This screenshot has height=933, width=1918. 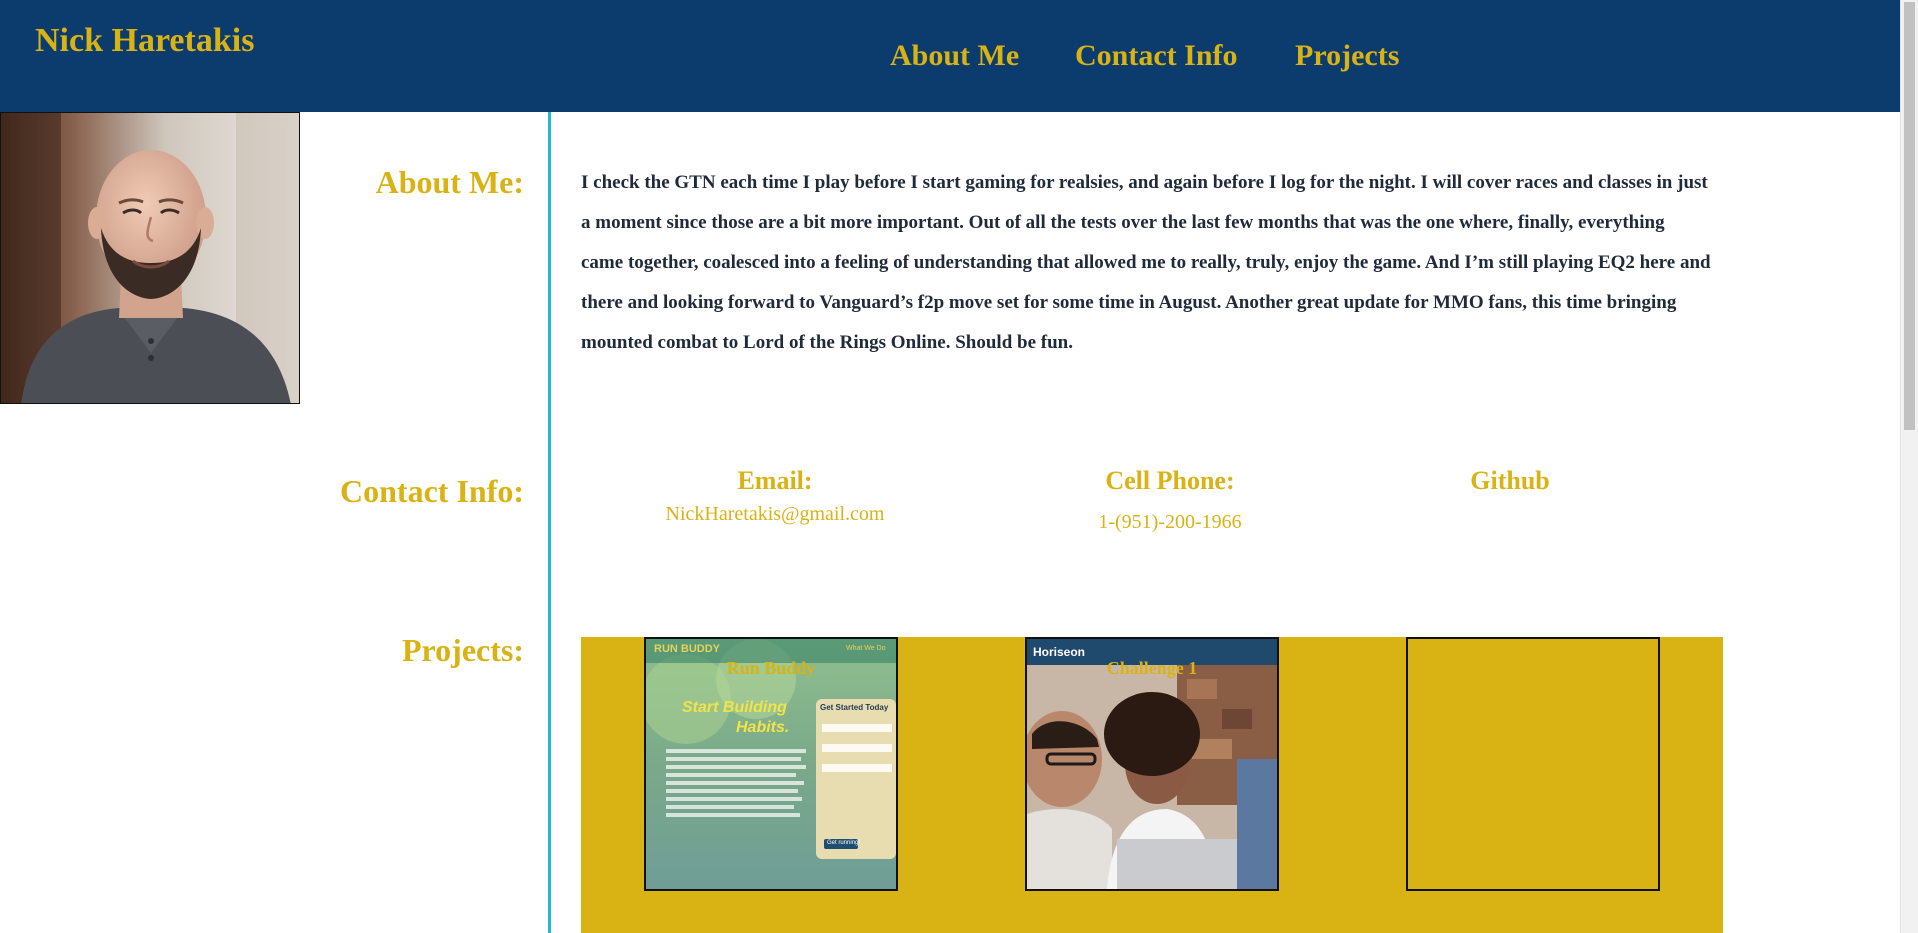 What do you see at coordinates (1152, 764) in the screenshot?
I see `project-card-challenge-1: Horiseon Challenge 1` at bounding box center [1152, 764].